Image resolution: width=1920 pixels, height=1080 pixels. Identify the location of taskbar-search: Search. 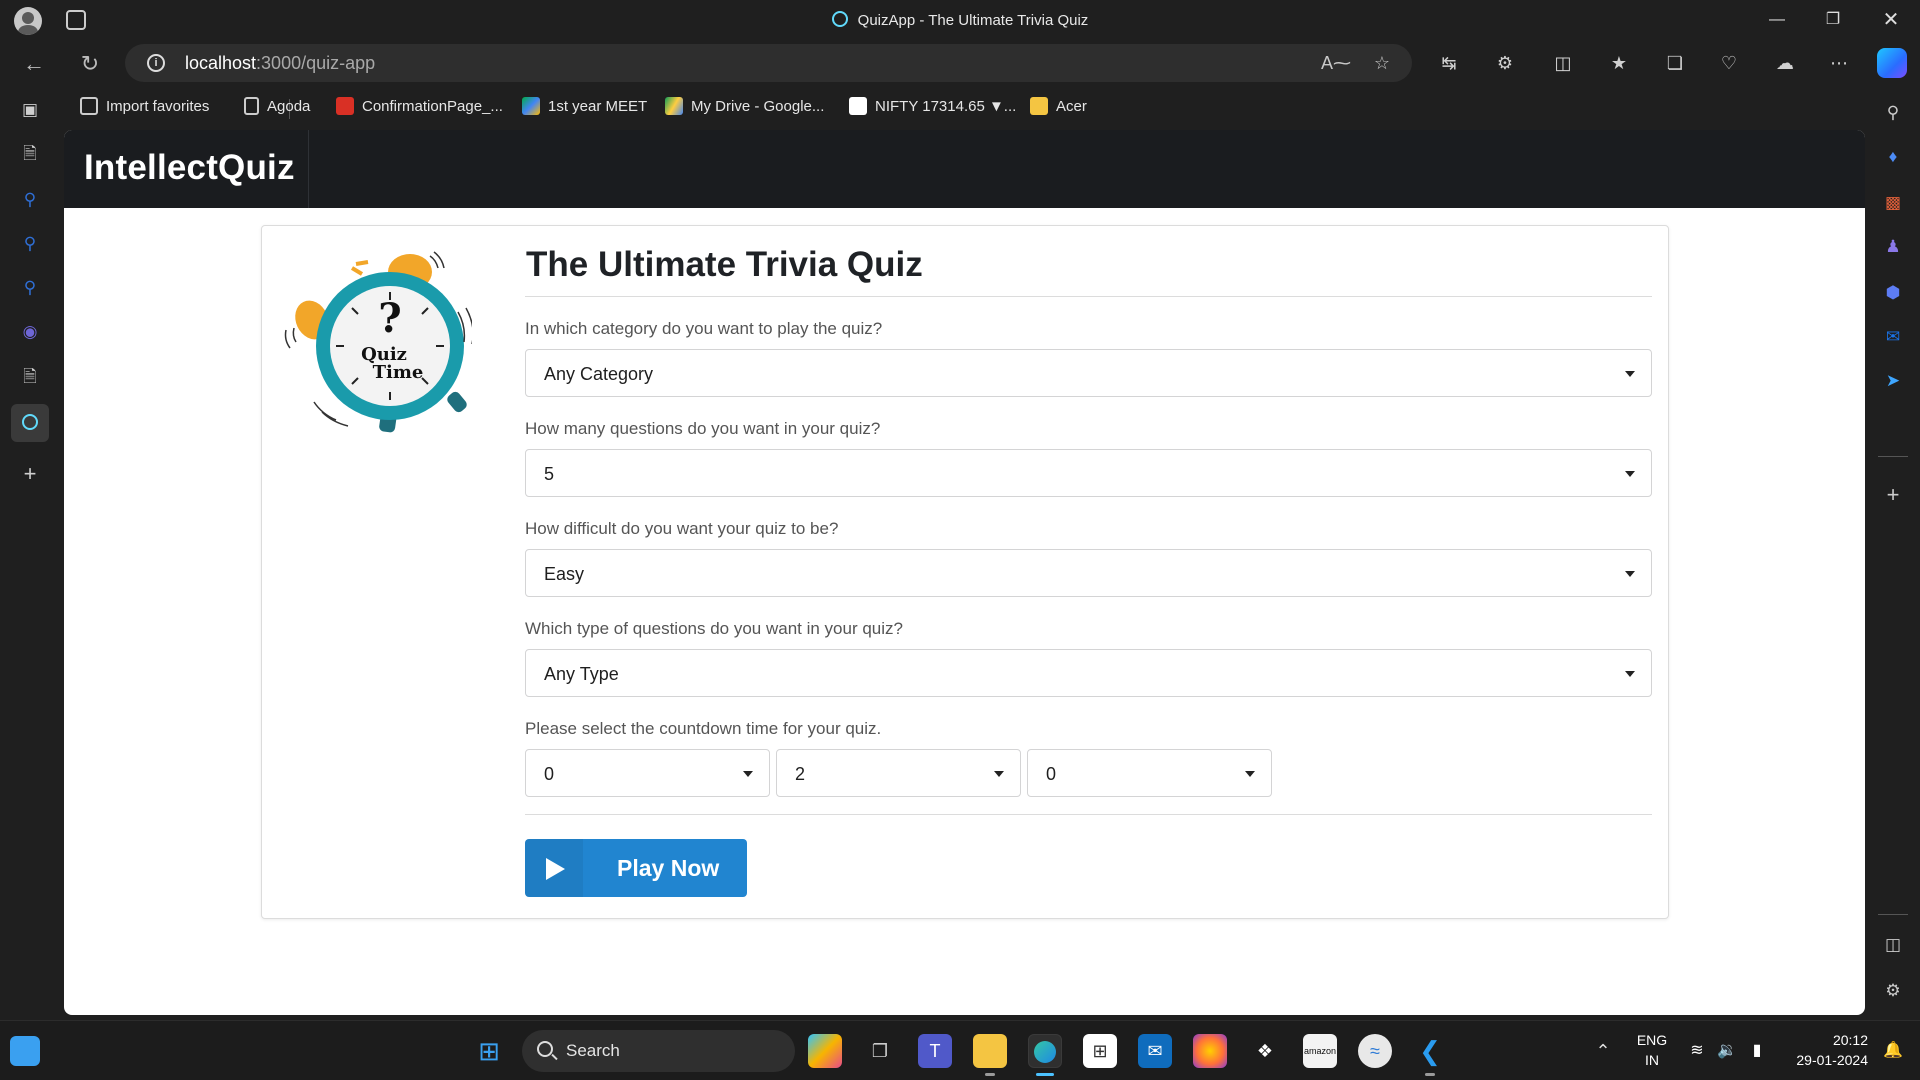
(658, 1051).